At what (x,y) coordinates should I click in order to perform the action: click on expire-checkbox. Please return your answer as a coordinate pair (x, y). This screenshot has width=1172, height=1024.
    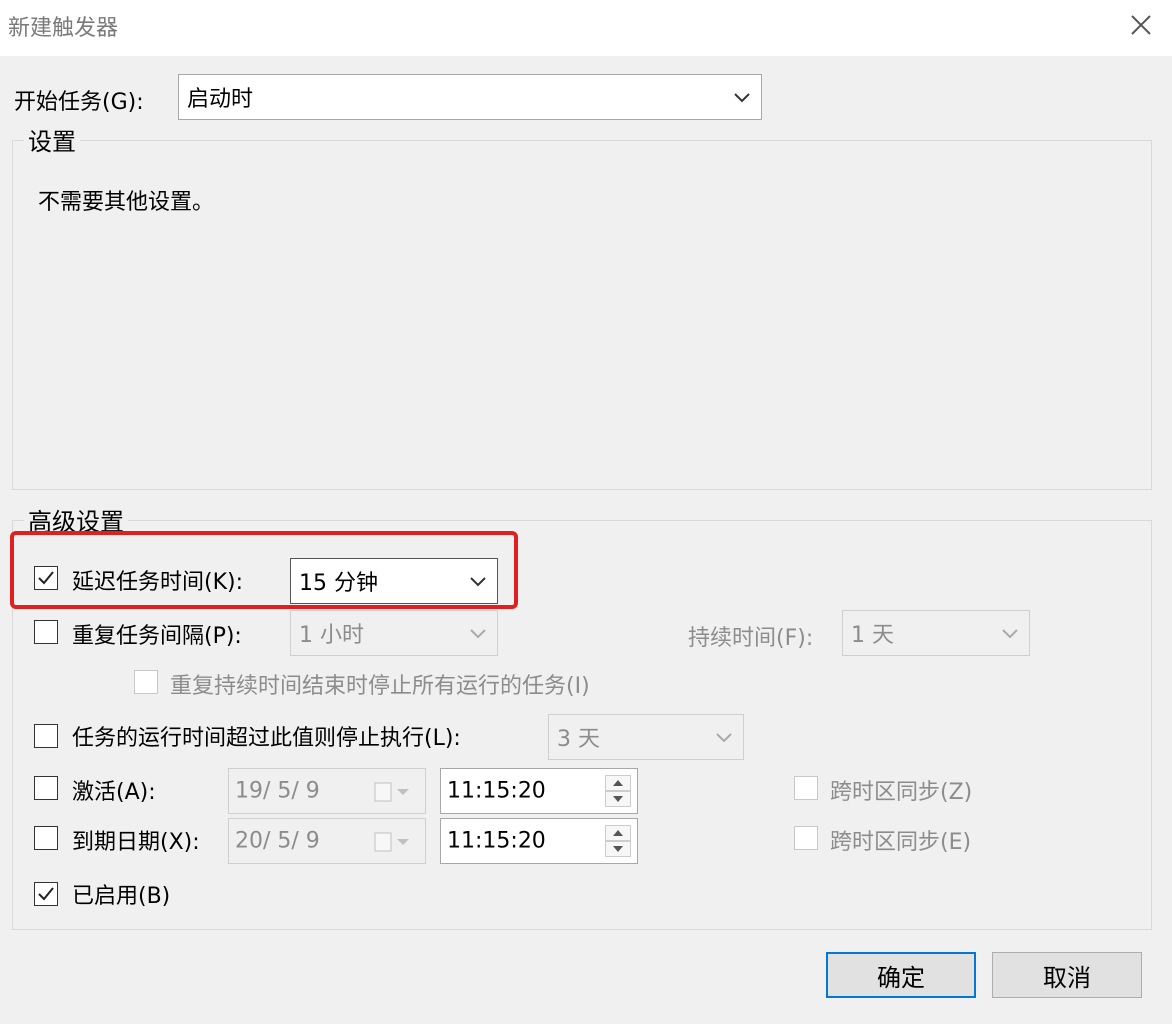
    Looking at the image, I should click on (46, 838).